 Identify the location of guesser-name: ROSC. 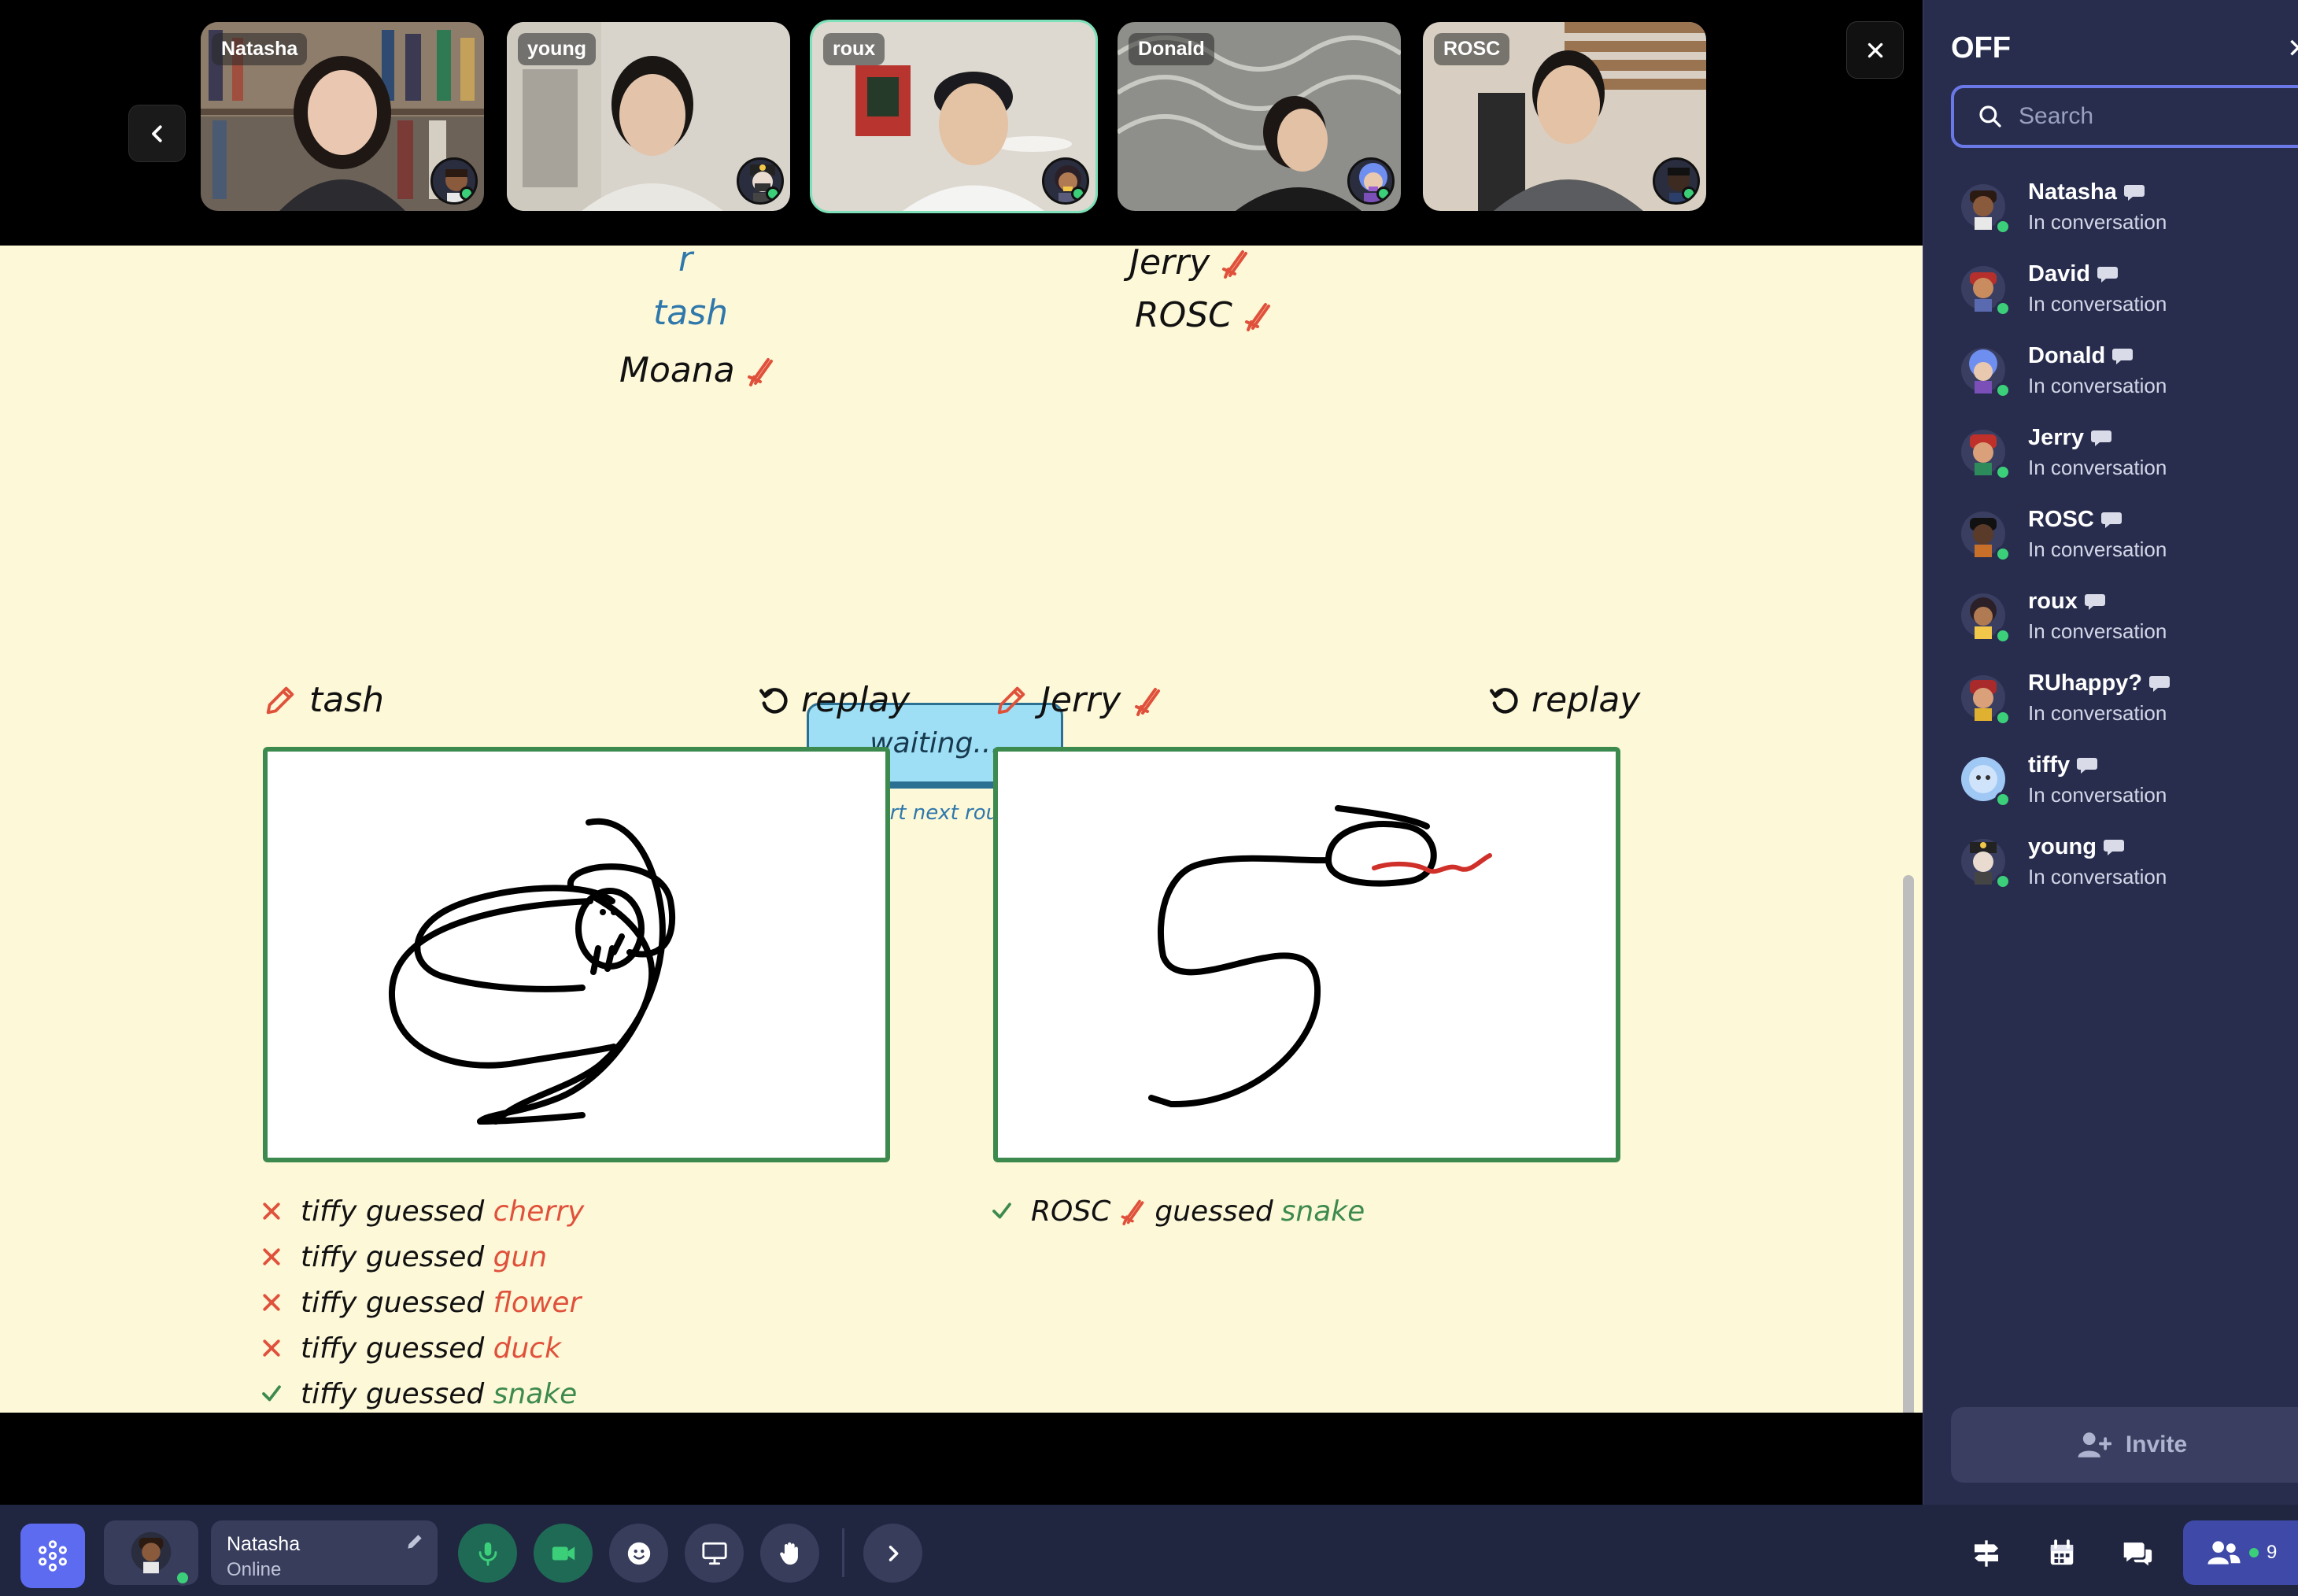
(1071, 1211).